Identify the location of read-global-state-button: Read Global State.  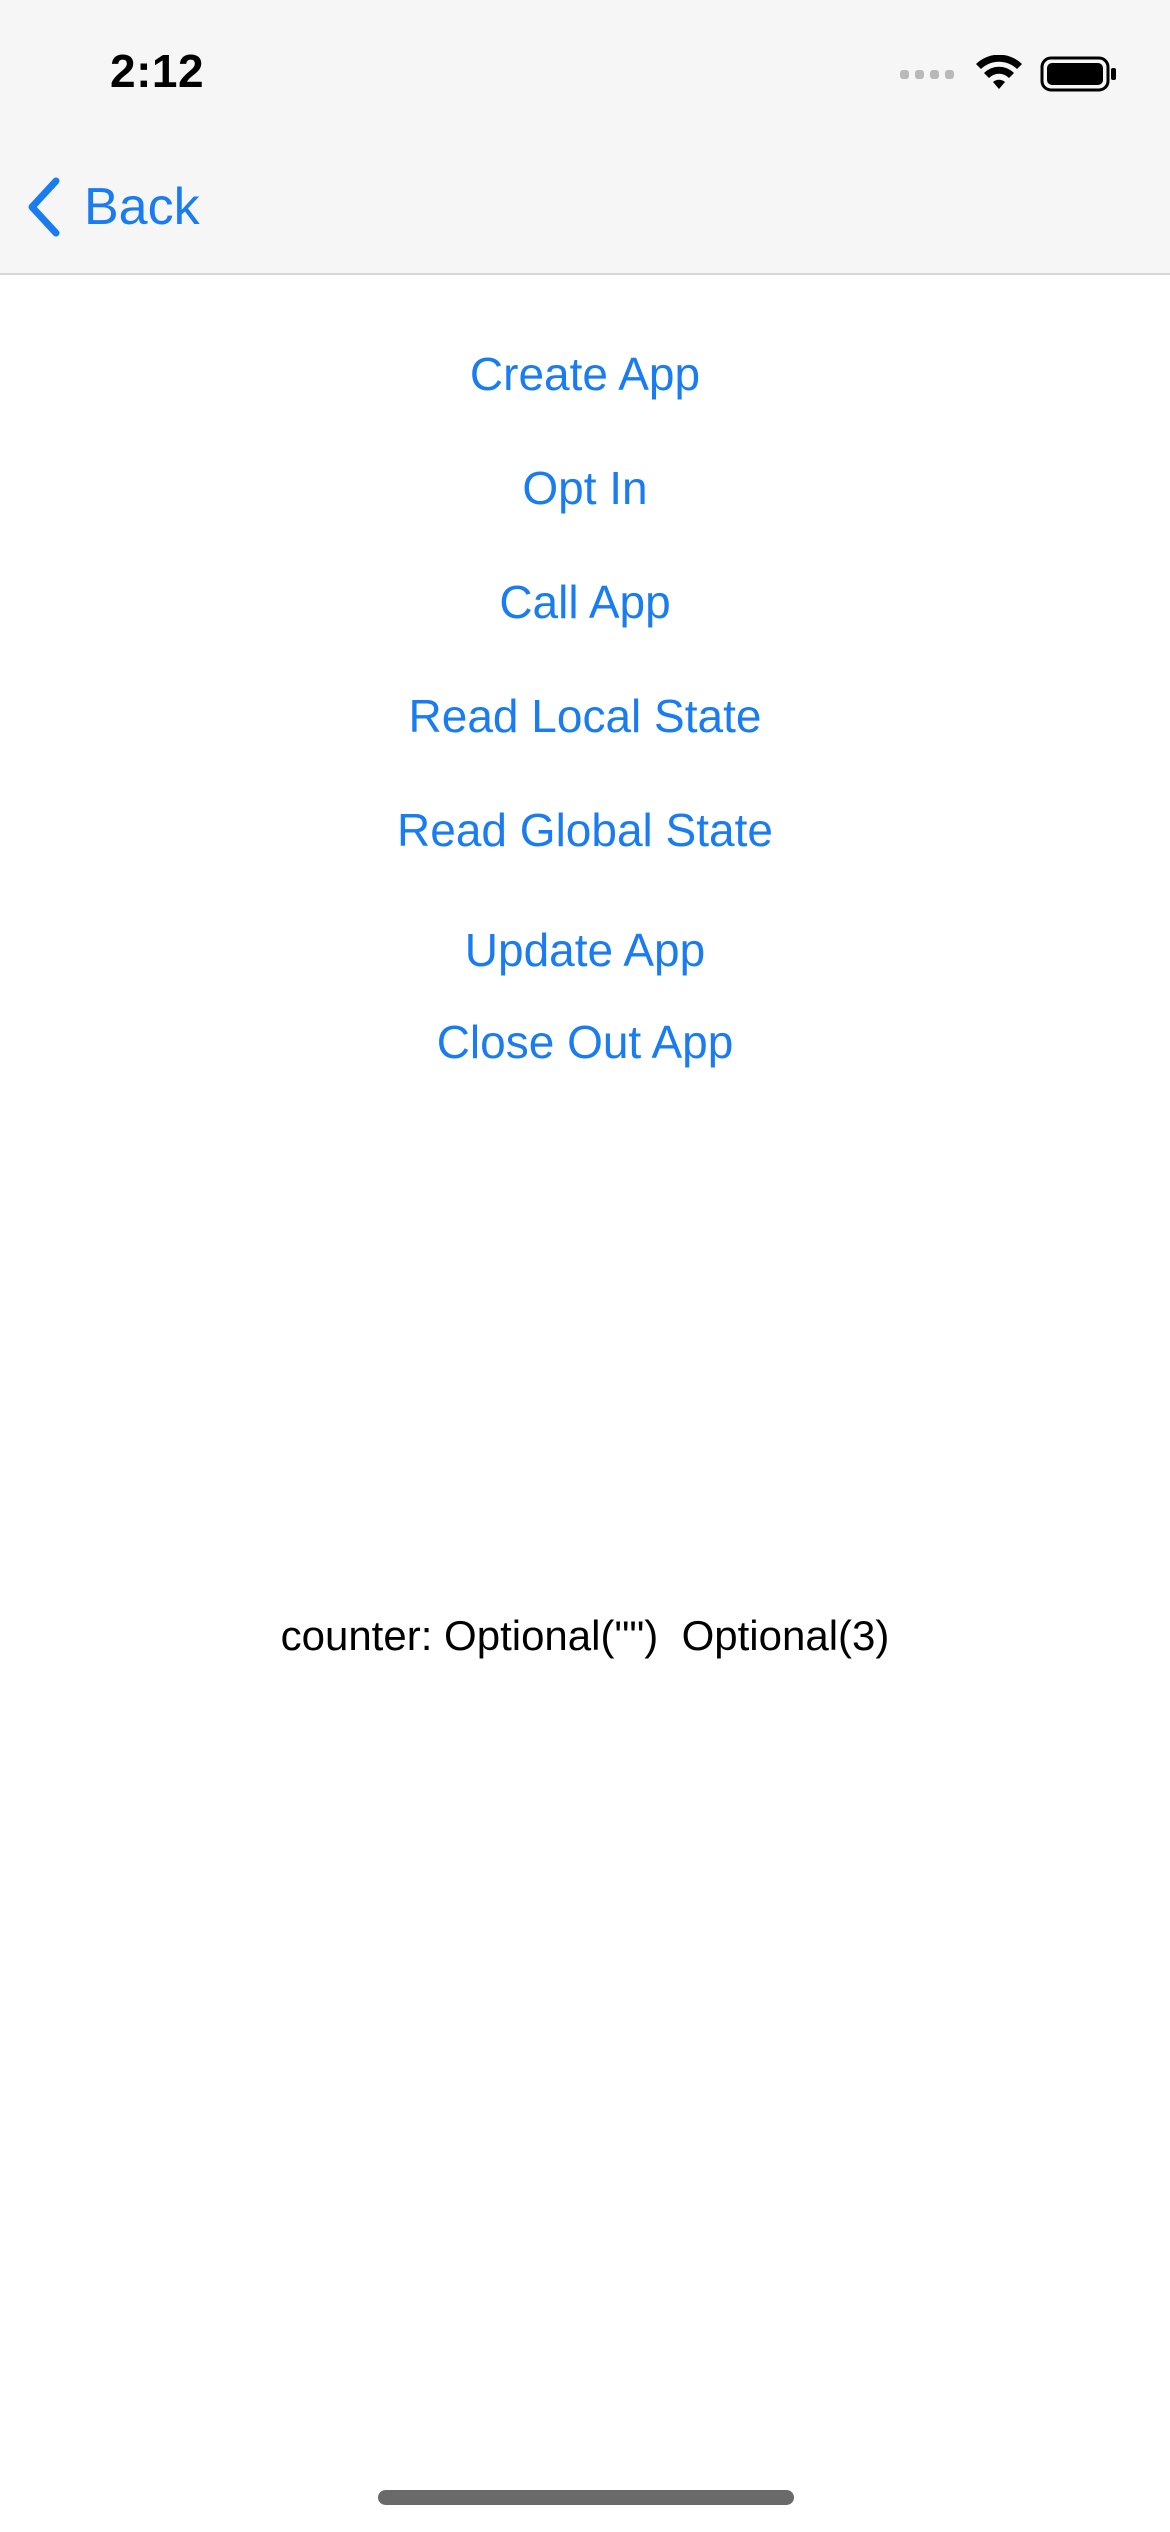
(585, 830).